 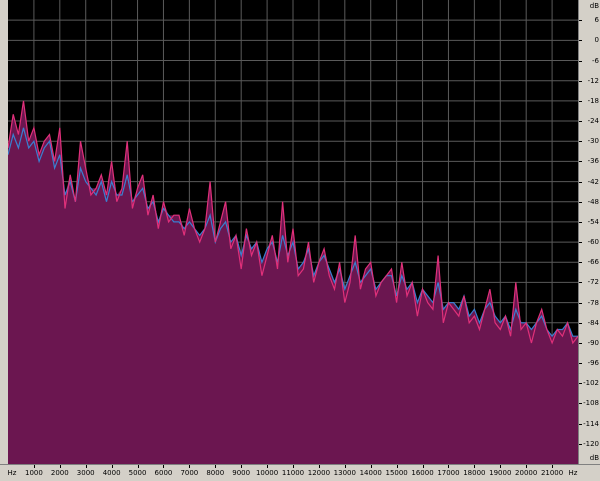 What do you see at coordinates (293, 473) in the screenshot?
I see `x-tick-label: 11000` at bounding box center [293, 473].